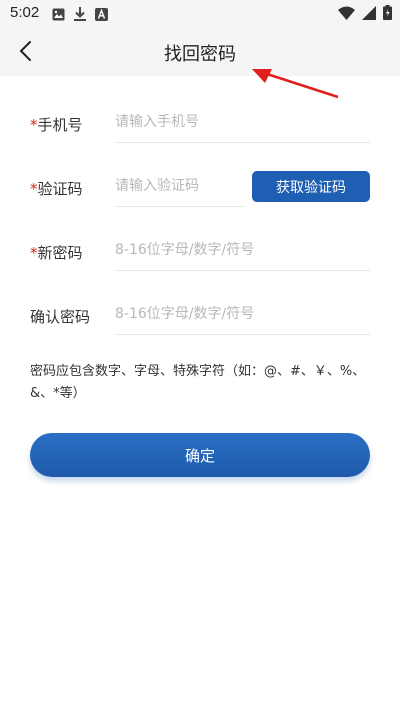 This screenshot has height=710, width=400. What do you see at coordinates (180, 206) in the screenshot?
I see `code-underline` at bounding box center [180, 206].